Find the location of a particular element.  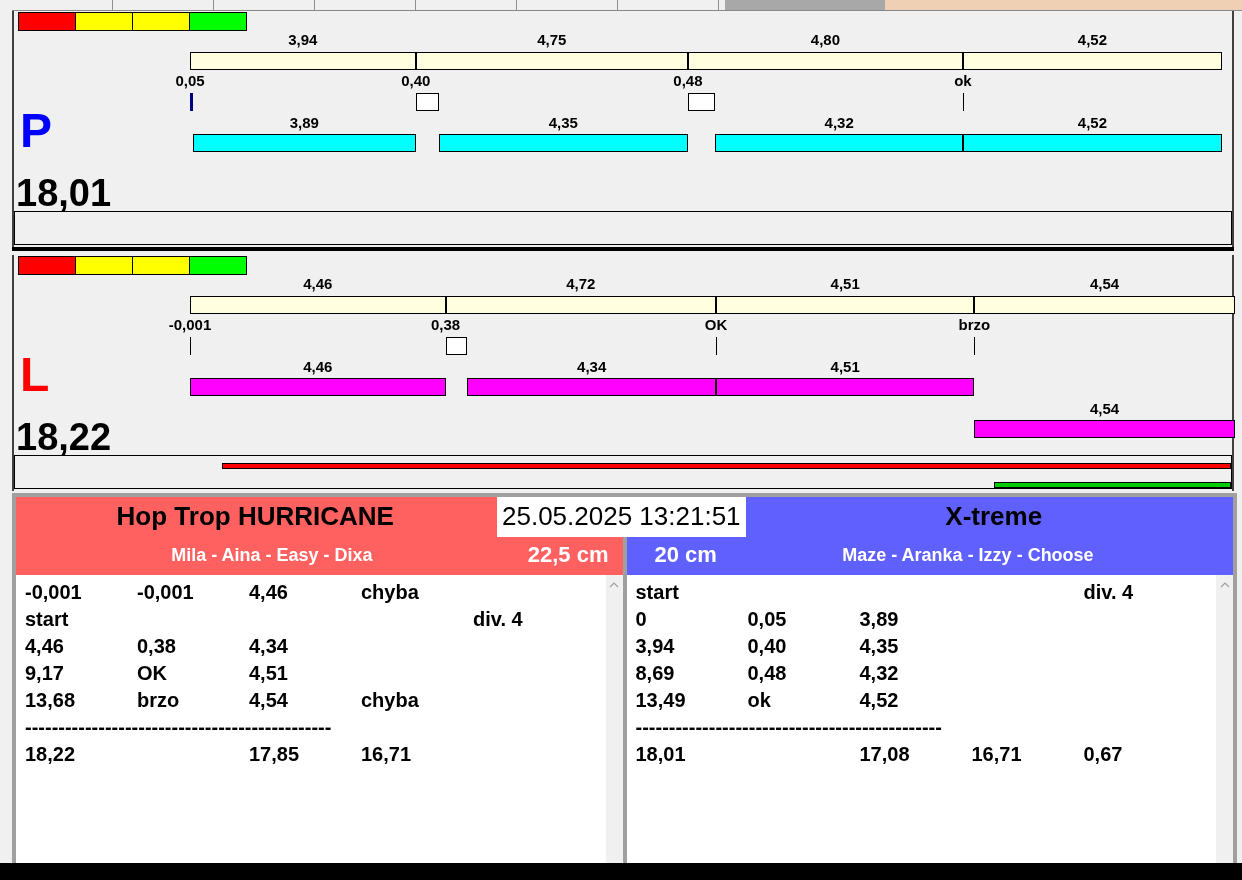

date-time: 25.05.2025 13:21:51 is located at coordinates (621, 517).